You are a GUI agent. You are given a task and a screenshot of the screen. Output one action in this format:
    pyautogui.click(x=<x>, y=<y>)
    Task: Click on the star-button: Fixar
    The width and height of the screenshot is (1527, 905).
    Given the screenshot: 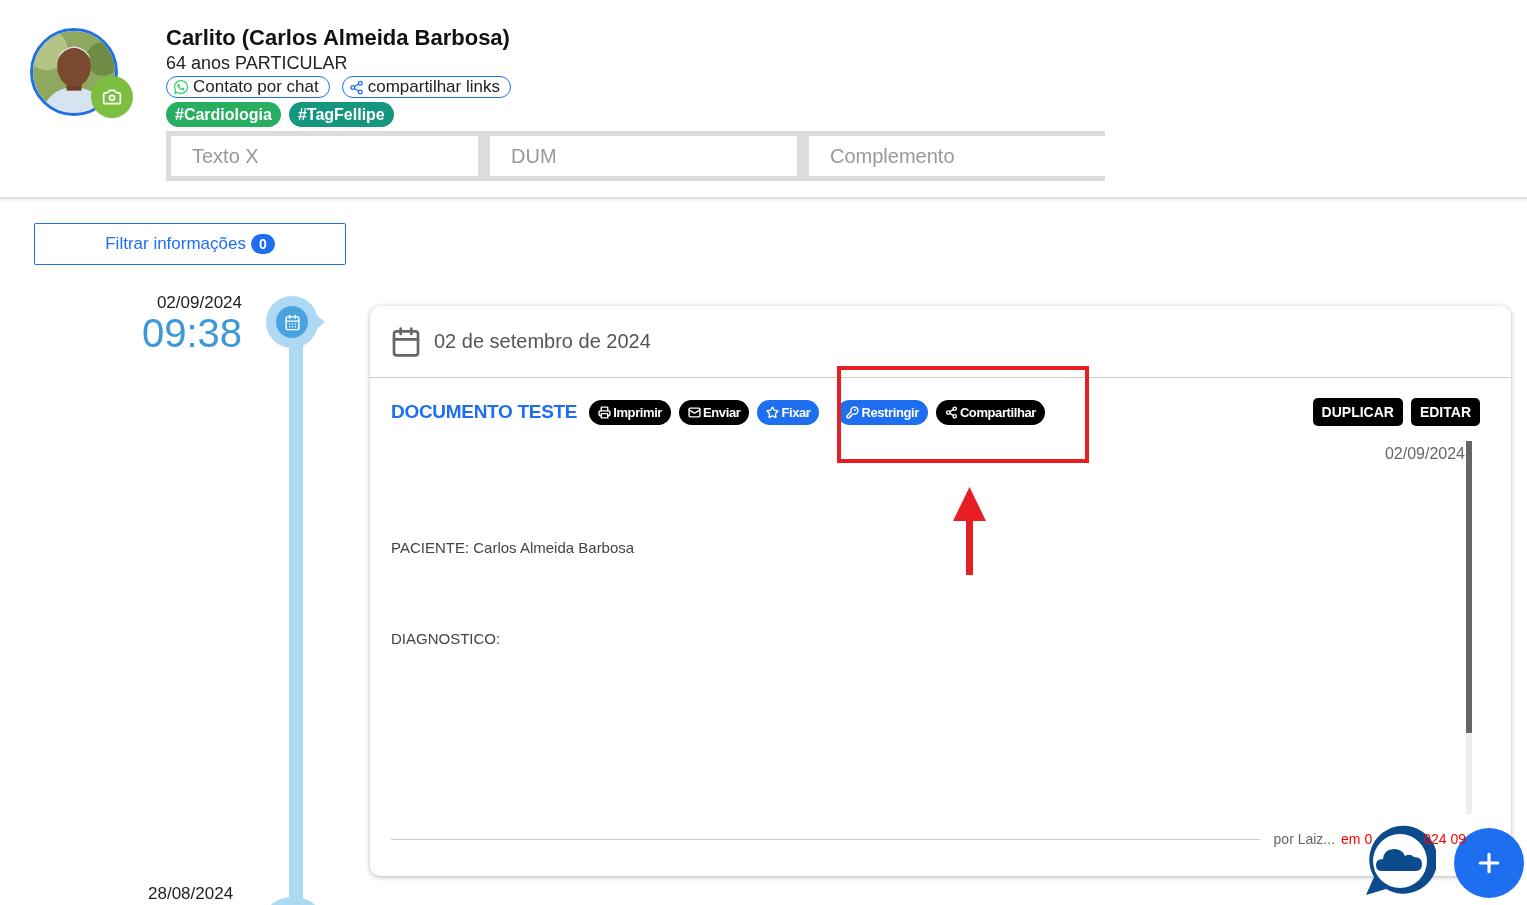 What is the action you would take?
    pyautogui.click(x=788, y=412)
    